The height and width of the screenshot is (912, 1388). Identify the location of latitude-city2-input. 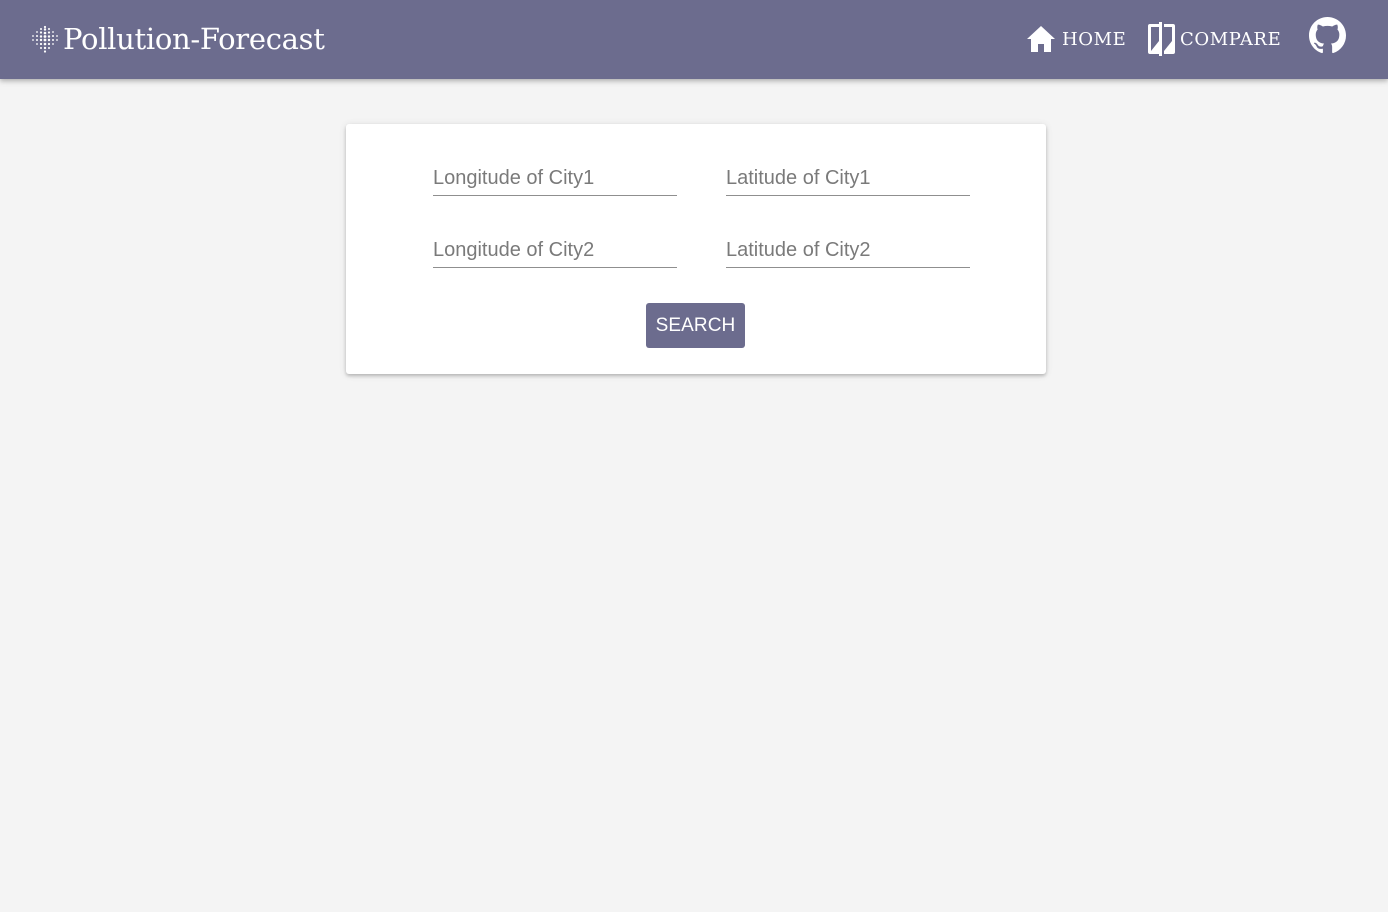
(848, 251).